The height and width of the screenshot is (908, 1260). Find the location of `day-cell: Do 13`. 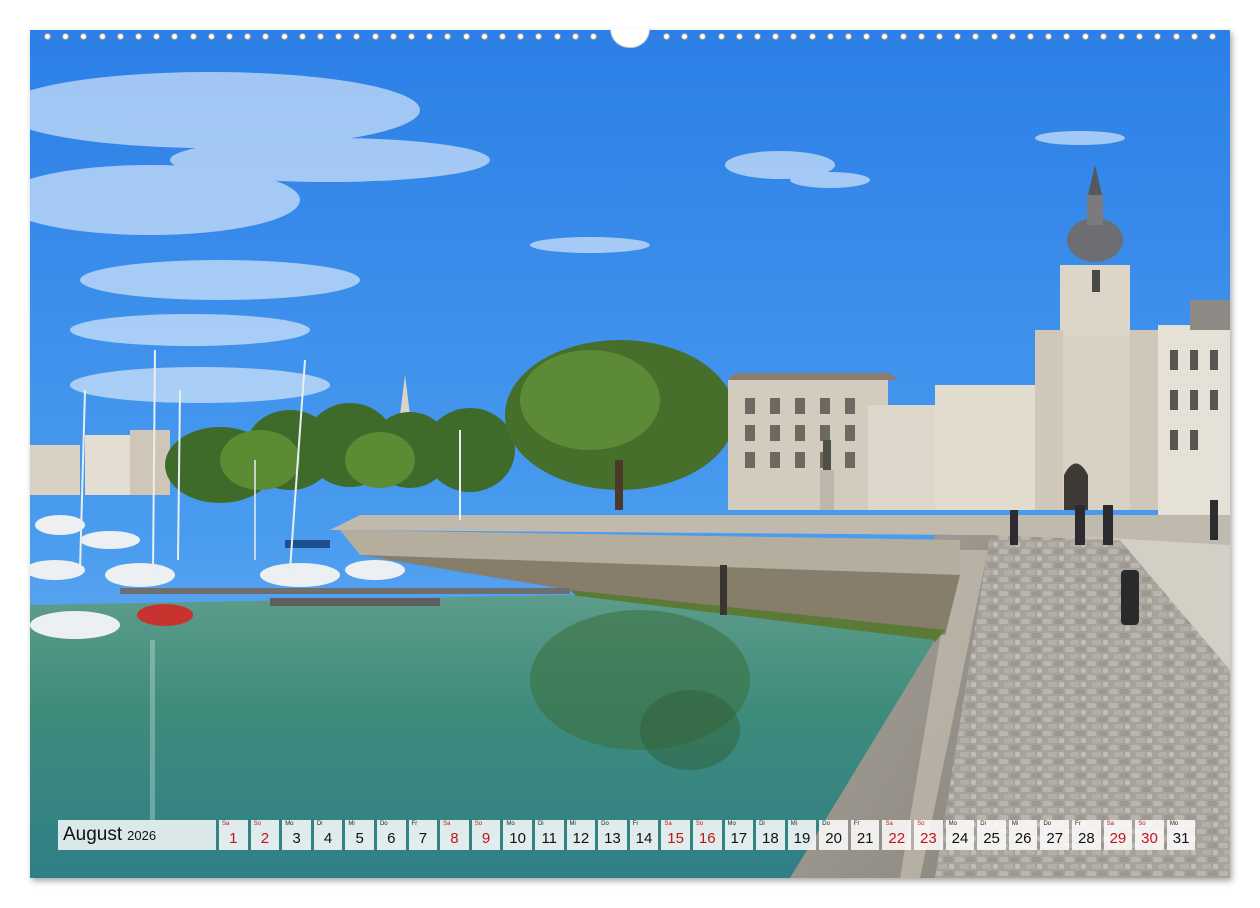

day-cell: Do 13 is located at coordinates (612, 835).